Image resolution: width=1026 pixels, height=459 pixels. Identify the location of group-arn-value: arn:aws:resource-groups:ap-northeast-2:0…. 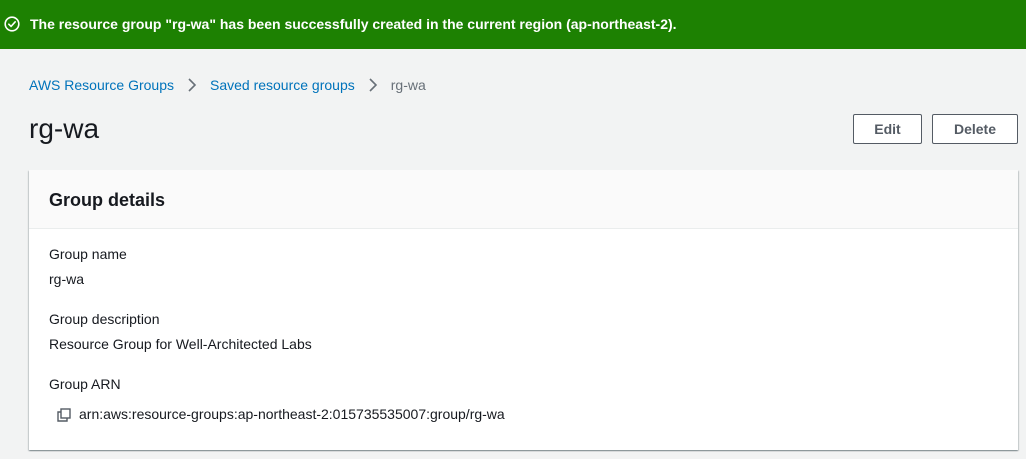
(292, 414).